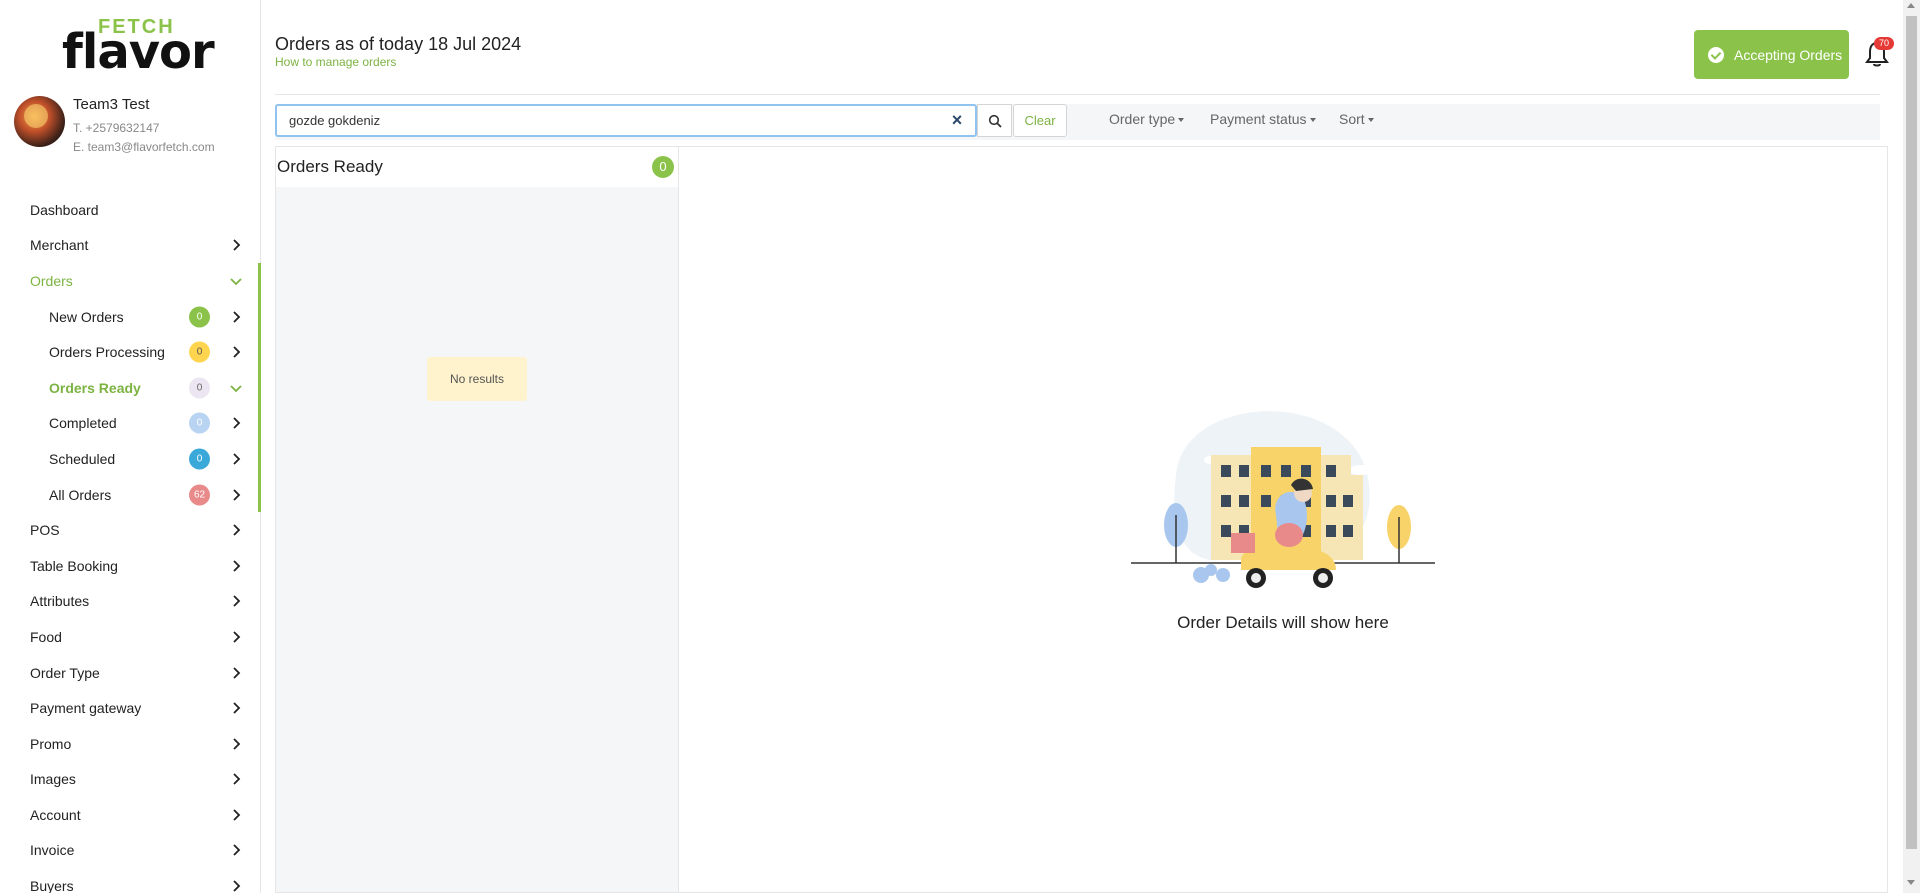  Describe the element at coordinates (1077, 94) in the screenshot. I see `header-divider` at that location.